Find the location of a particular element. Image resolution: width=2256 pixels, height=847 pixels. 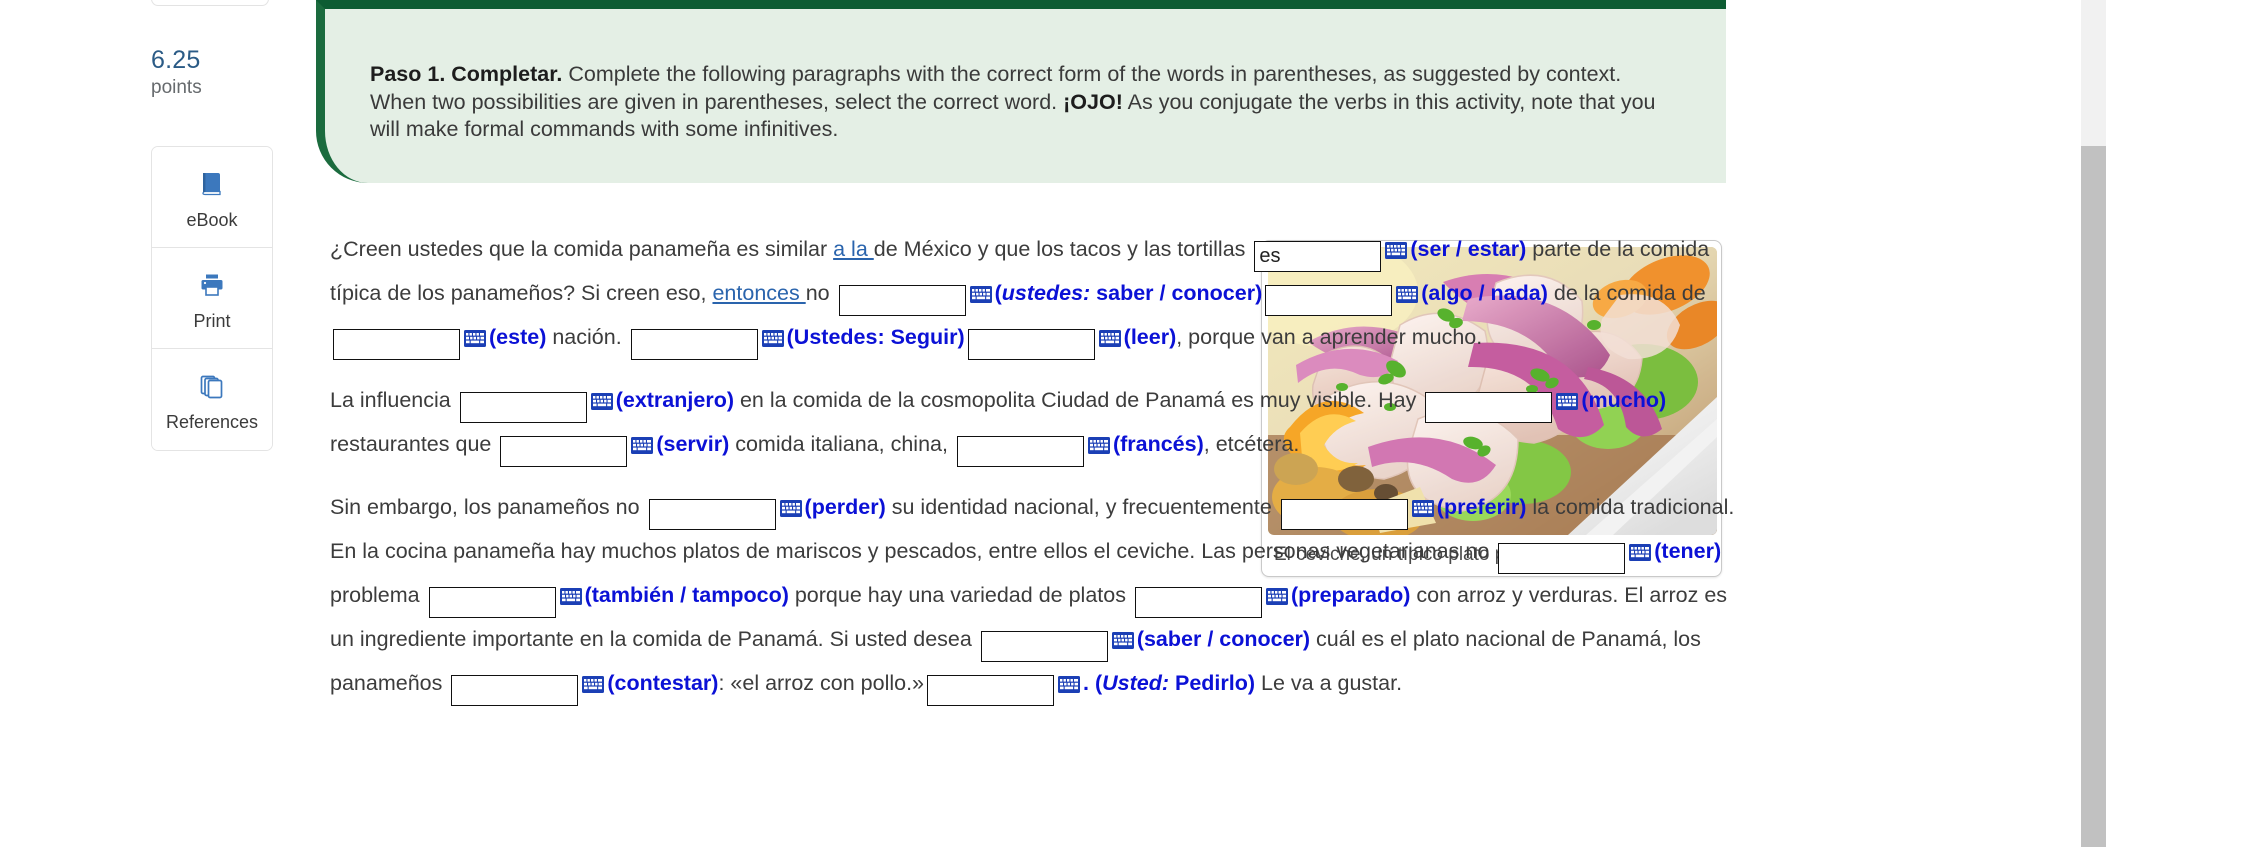

cue-servir: (servir) is located at coordinates (693, 444).